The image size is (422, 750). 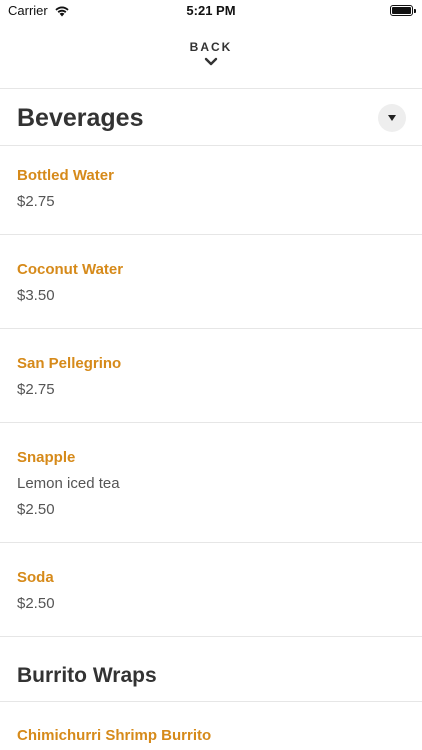 What do you see at coordinates (80, 118) in the screenshot?
I see `section-title-beverages: Beverages` at bounding box center [80, 118].